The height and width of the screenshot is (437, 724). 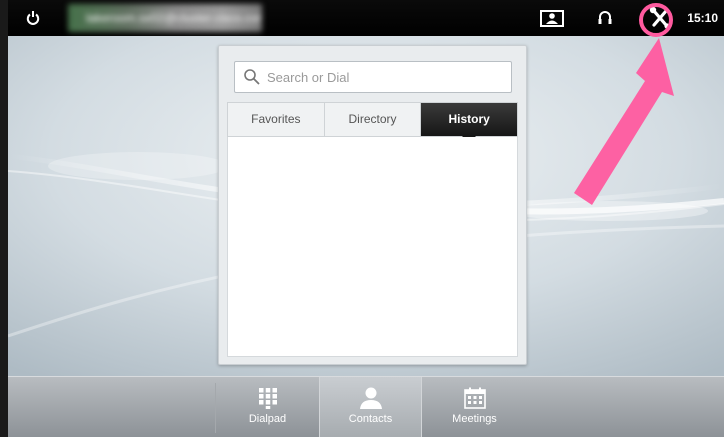 I want to click on settings-highlight-ring, so click(x=656, y=20).